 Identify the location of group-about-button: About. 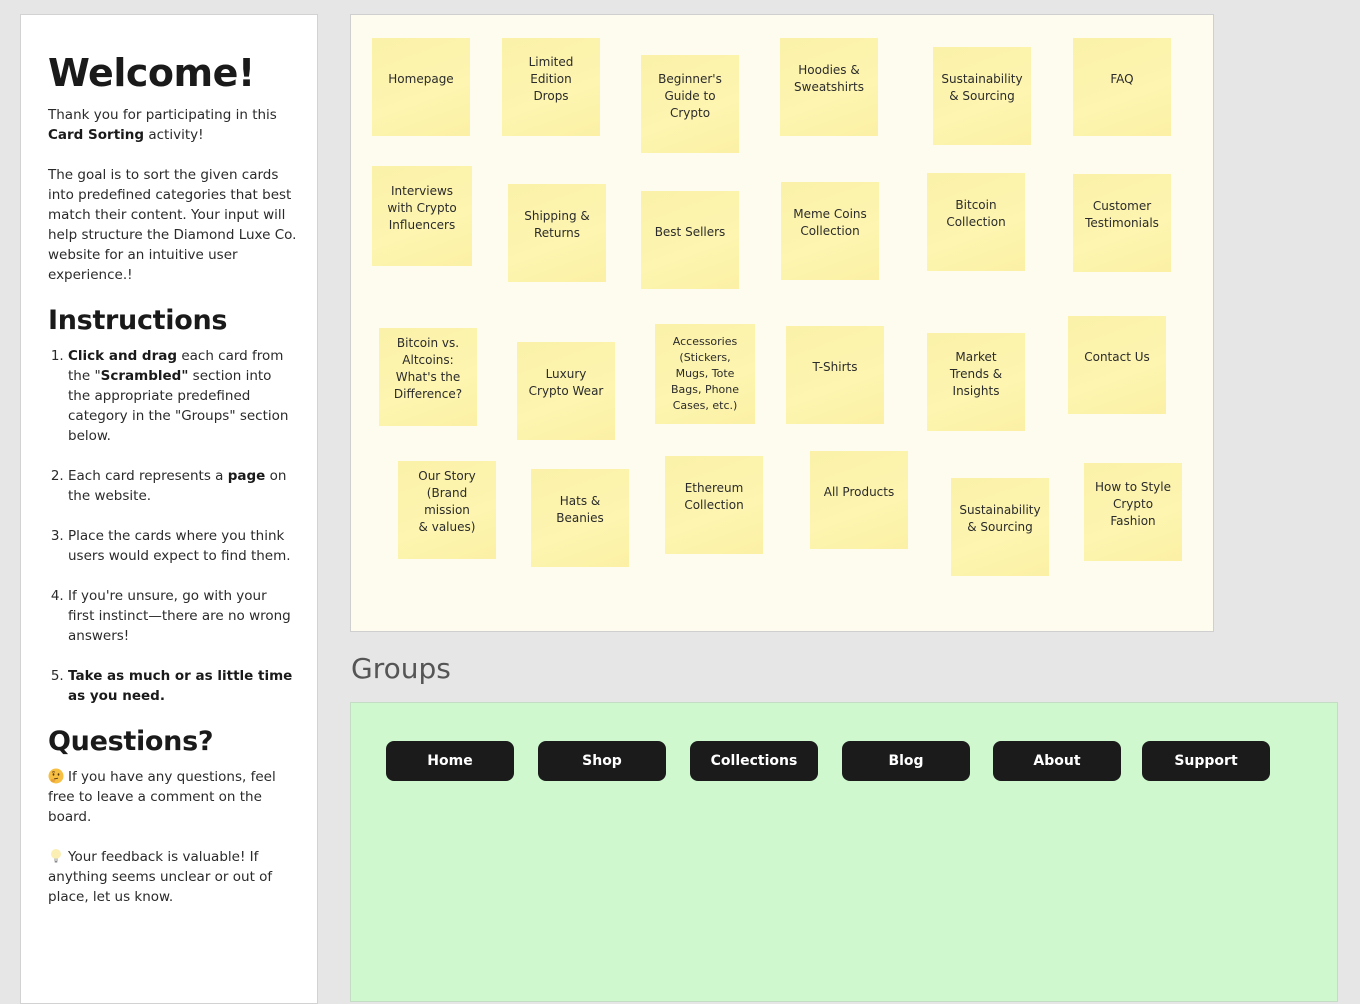
(1057, 761).